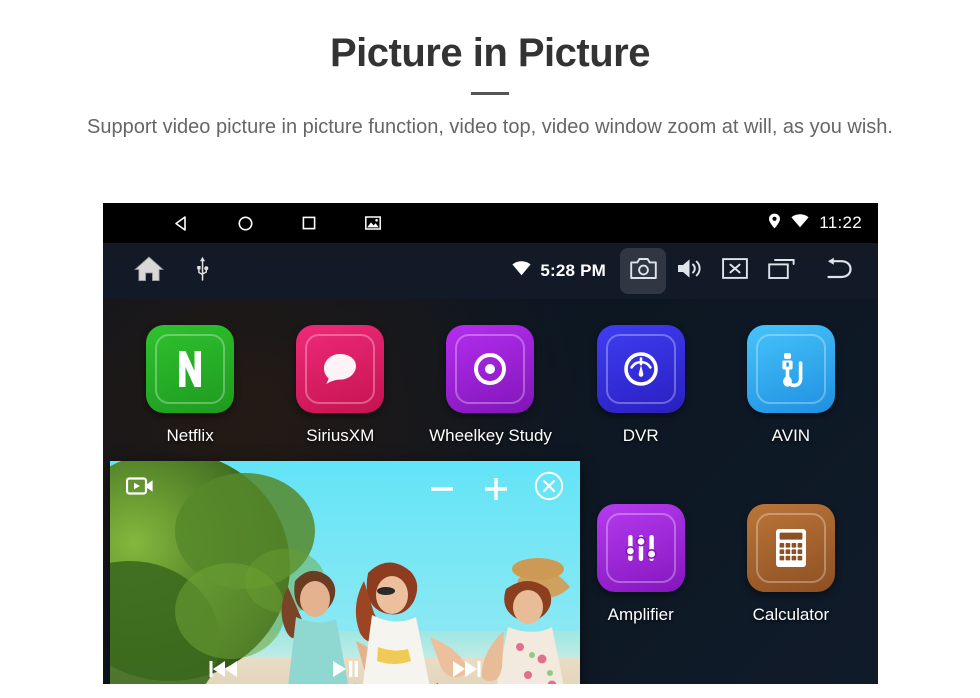  What do you see at coordinates (640, 547) in the screenshot?
I see `equalizer-icon` at bounding box center [640, 547].